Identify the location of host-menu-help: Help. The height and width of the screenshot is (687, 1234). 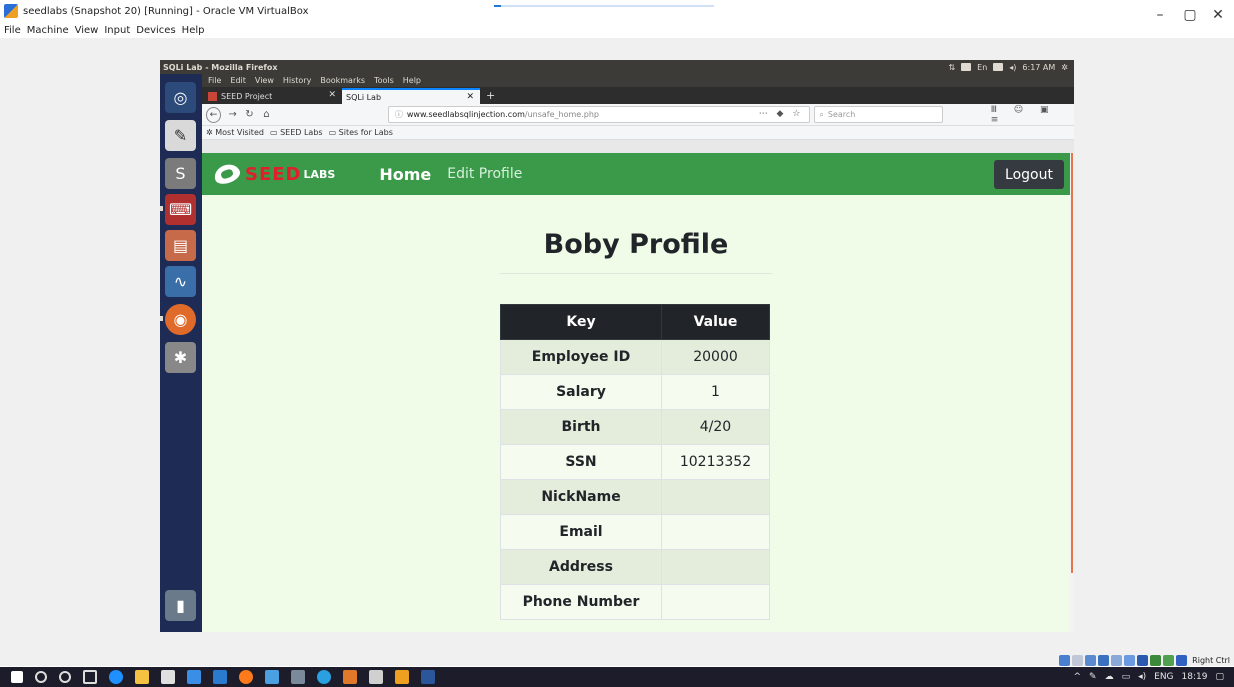
(193, 30).